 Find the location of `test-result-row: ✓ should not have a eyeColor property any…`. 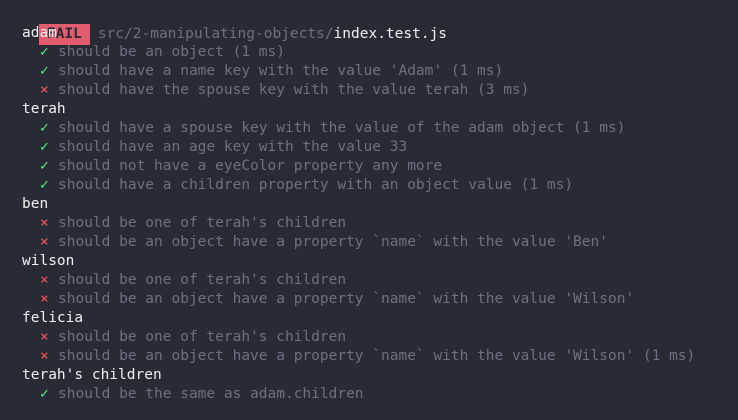

test-result-row: ✓ should not have a eyeColor property any… is located at coordinates (369, 166).